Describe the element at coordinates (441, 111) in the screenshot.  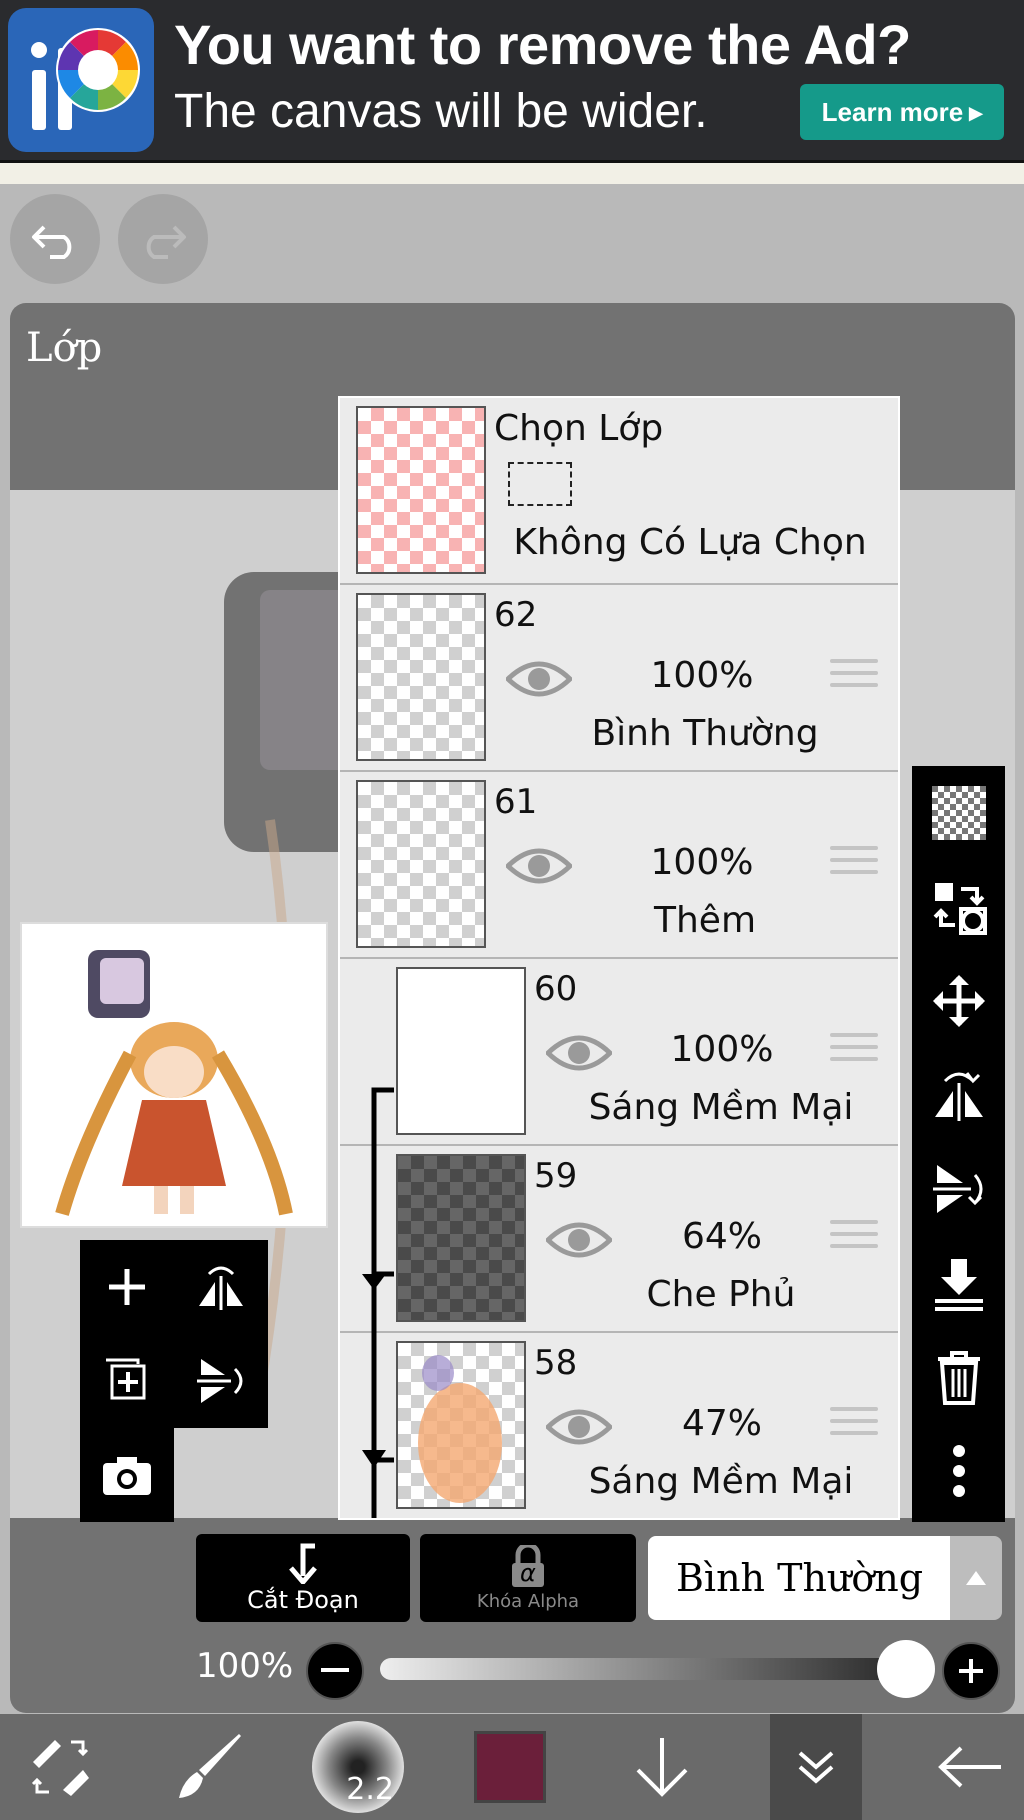
I see `ad-subtitle: The canvas will be wider.` at that location.